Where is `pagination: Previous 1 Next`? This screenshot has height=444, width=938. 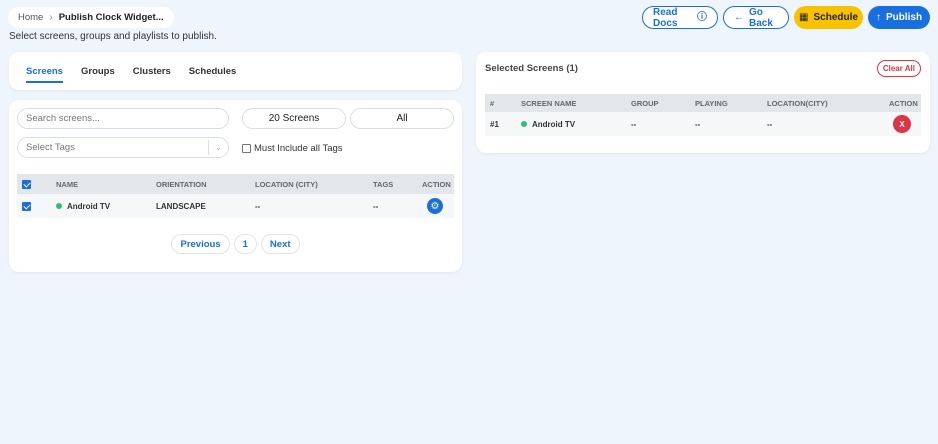
pagination: Previous 1 Next is located at coordinates (235, 244).